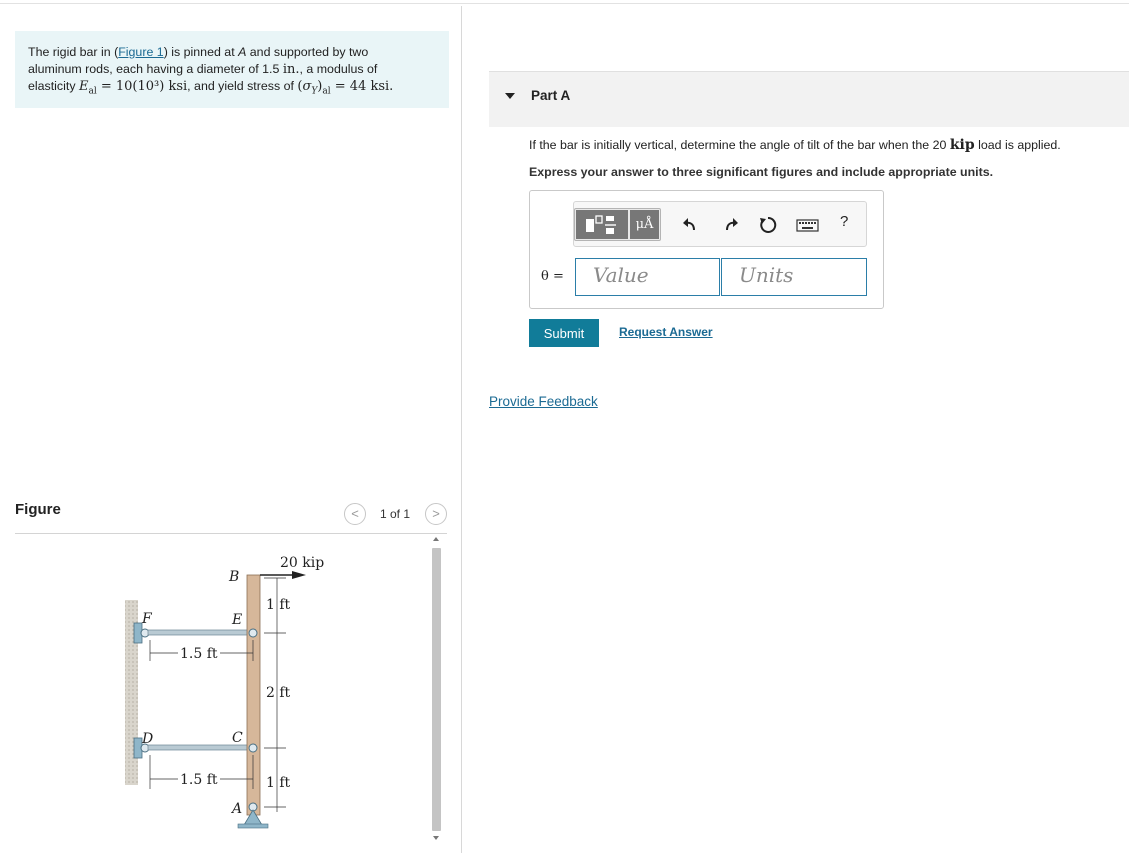 The height and width of the screenshot is (853, 1129). I want to click on ground-plate, so click(253, 826).